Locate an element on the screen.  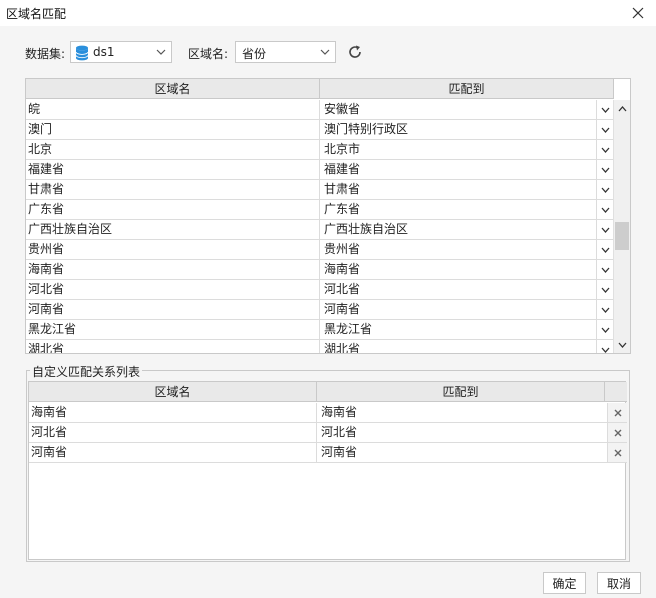
table-row: 河南省 河南省 is located at coordinates (320, 310).